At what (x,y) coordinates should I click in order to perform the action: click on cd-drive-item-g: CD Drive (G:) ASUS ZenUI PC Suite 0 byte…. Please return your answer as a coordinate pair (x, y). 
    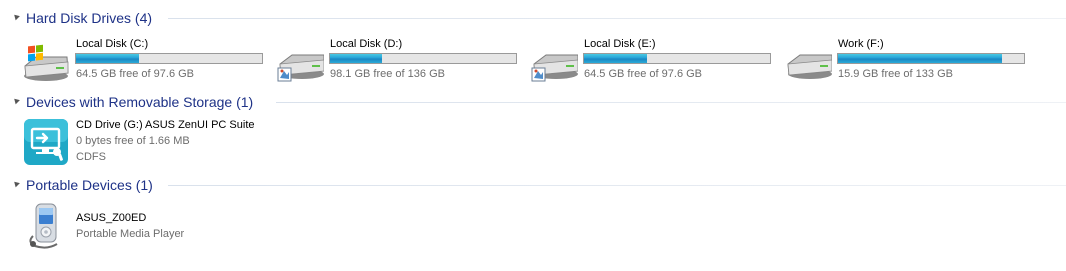
    Looking at the image, I should click on (157, 143).